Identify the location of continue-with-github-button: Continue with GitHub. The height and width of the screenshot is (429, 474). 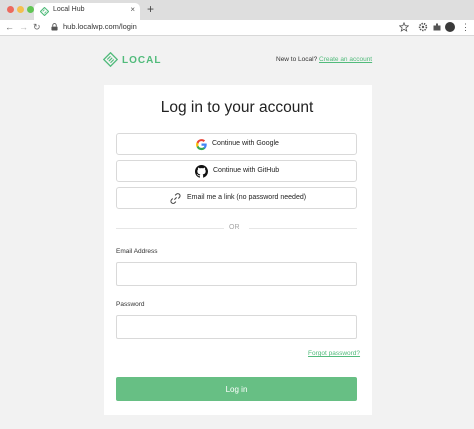
(236, 171).